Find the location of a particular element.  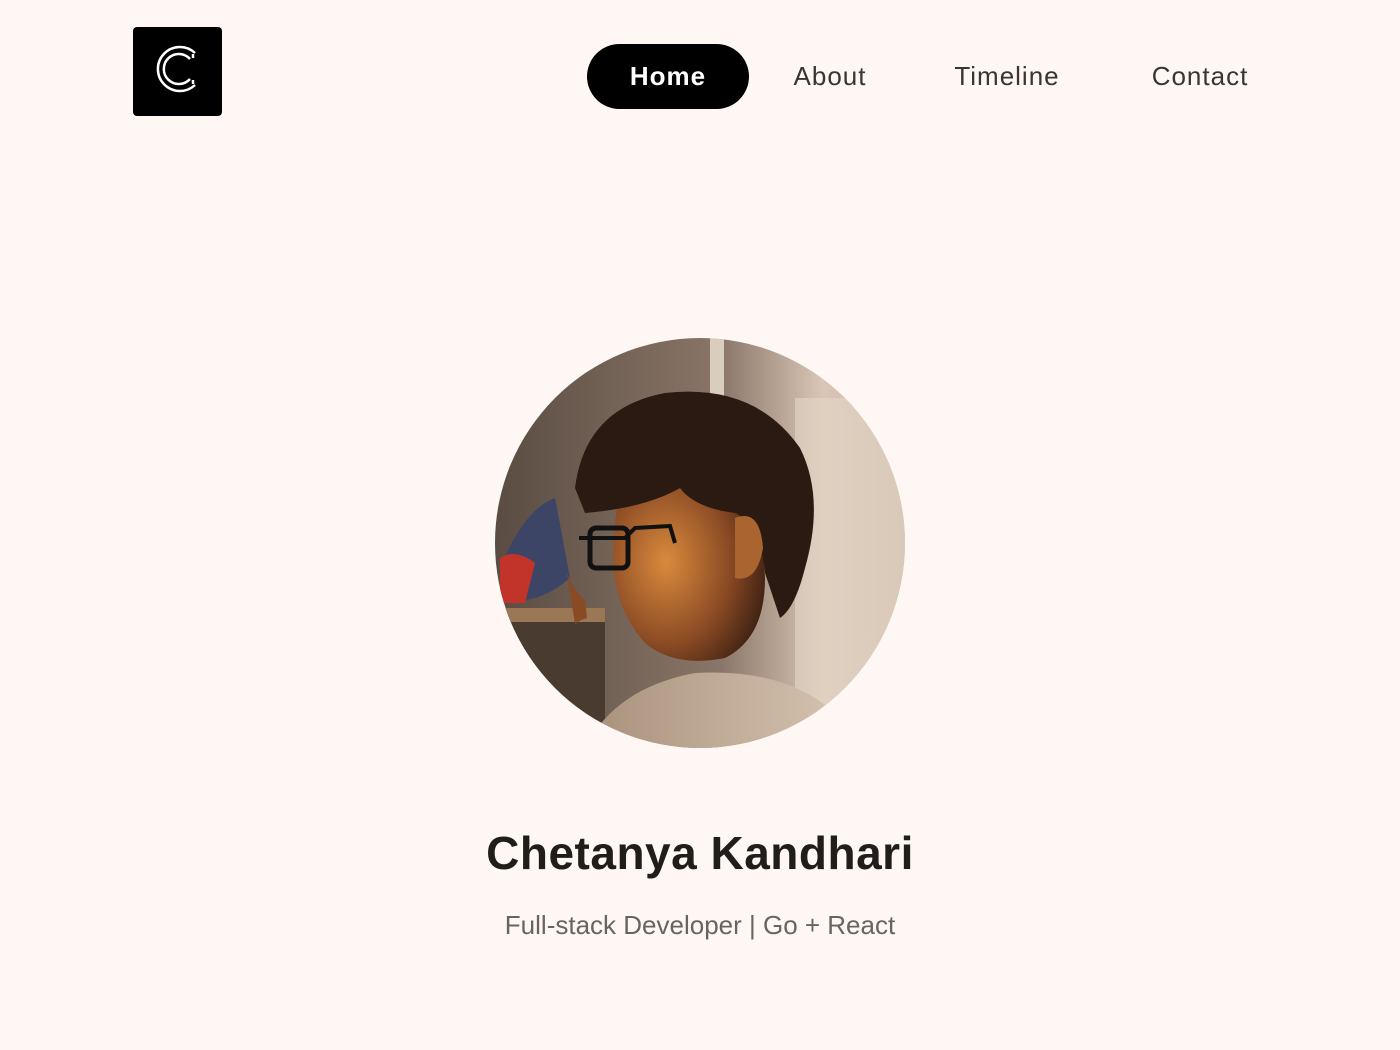

nav-contact: Contact is located at coordinates (1200, 76).